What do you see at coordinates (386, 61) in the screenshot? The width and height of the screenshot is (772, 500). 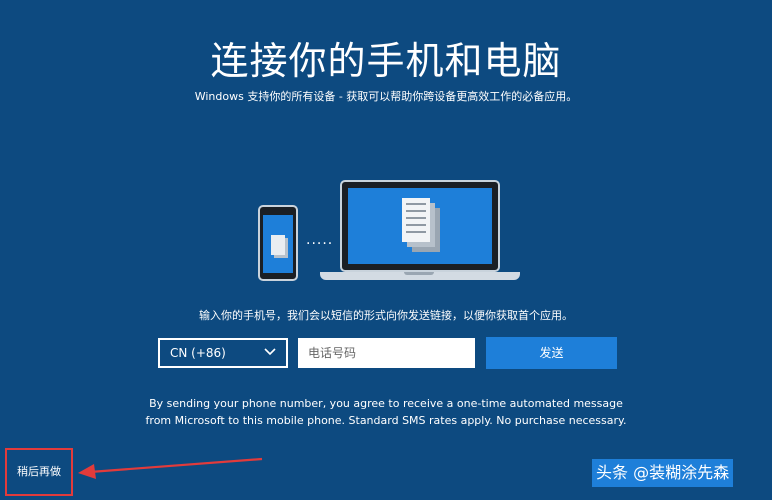 I see `page-title: 连接你的手机和电脑` at bounding box center [386, 61].